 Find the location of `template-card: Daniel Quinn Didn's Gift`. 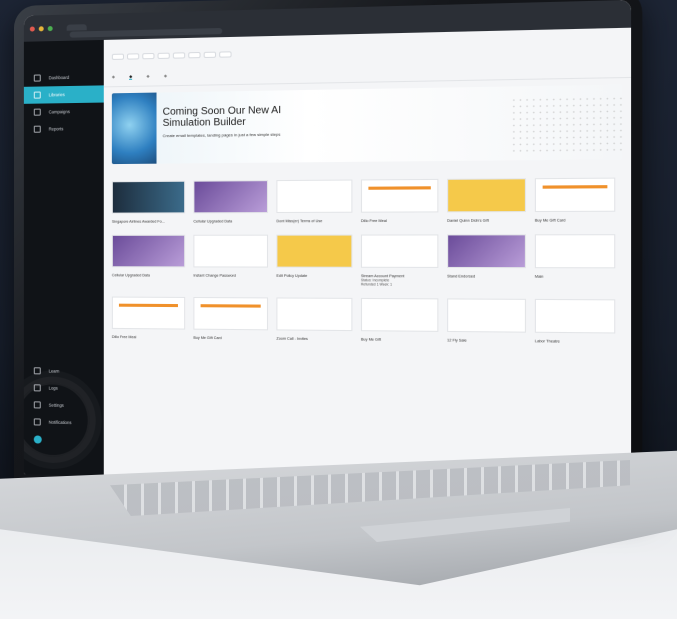

template-card: Daniel Quinn Didn's Gift is located at coordinates (487, 200).